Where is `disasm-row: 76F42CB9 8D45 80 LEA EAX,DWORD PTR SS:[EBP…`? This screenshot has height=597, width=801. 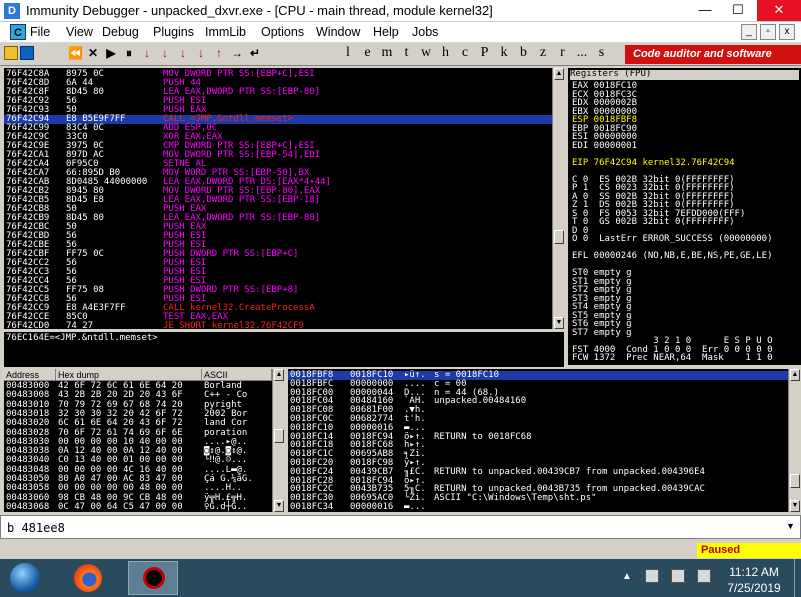
disasm-row: 76F42CB9 8D45 80 LEA EAX,DWORD PTR SS:[EBP… is located at coordinates (278, 218).